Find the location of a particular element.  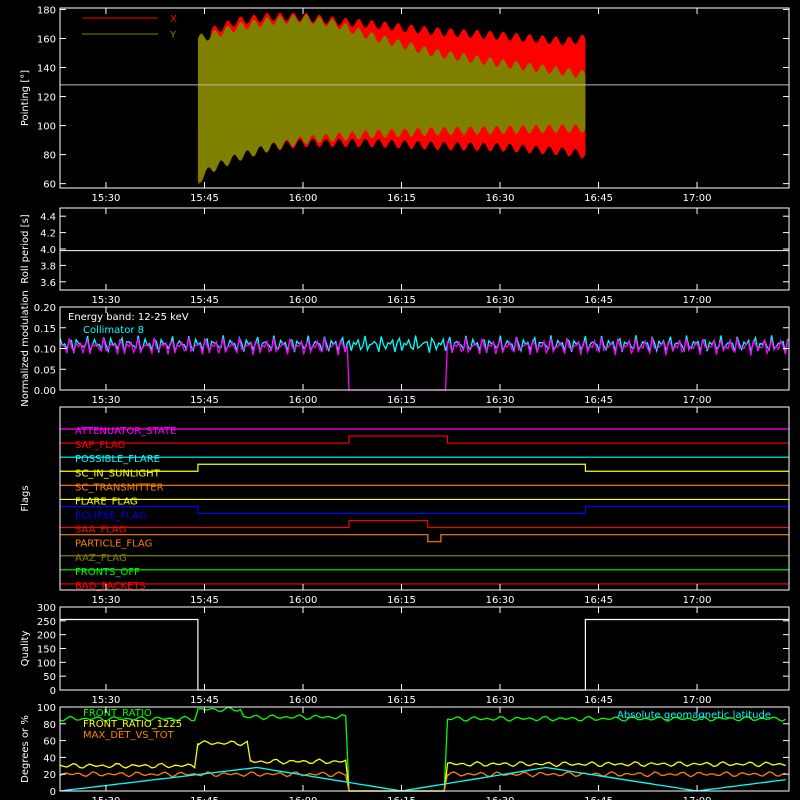

legend-label: X is located at coordinates (173, 19).